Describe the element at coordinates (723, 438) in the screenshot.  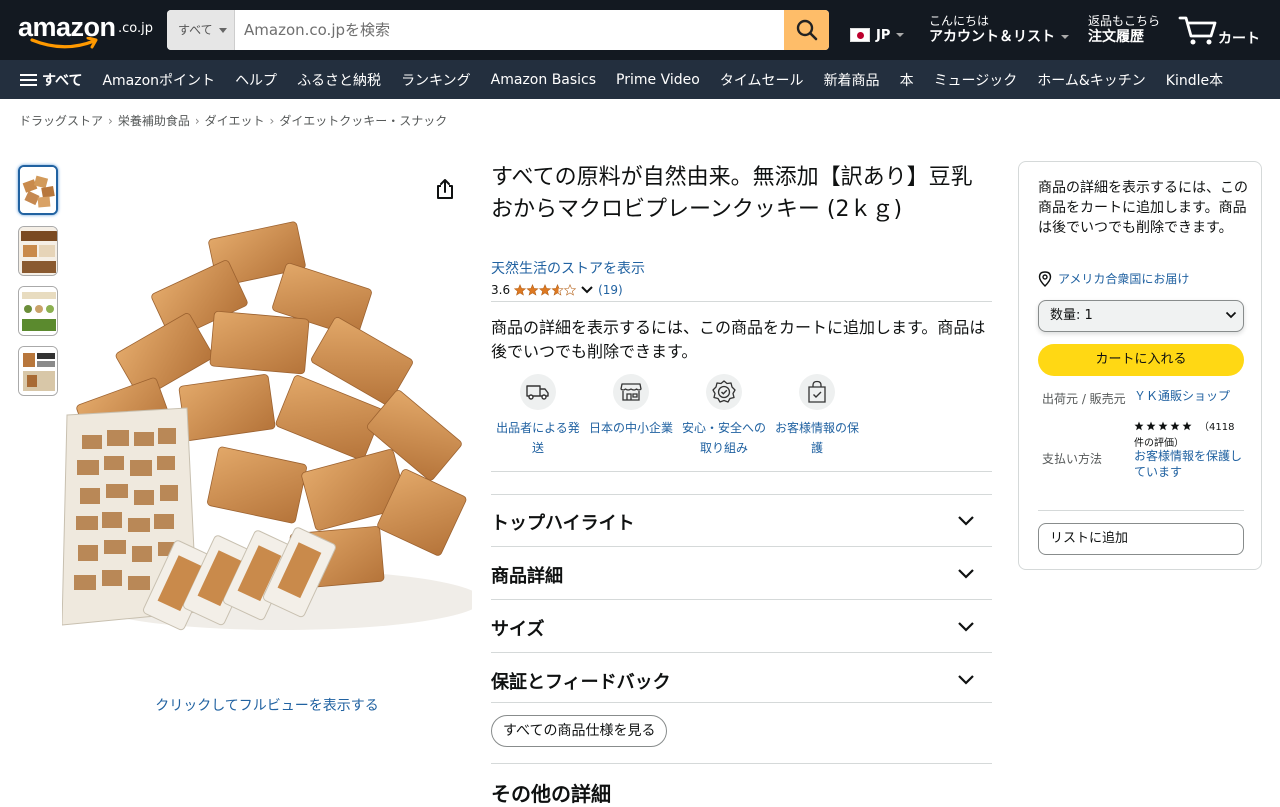
I see `feature-label: 安心・安全への取り組み` at that location.